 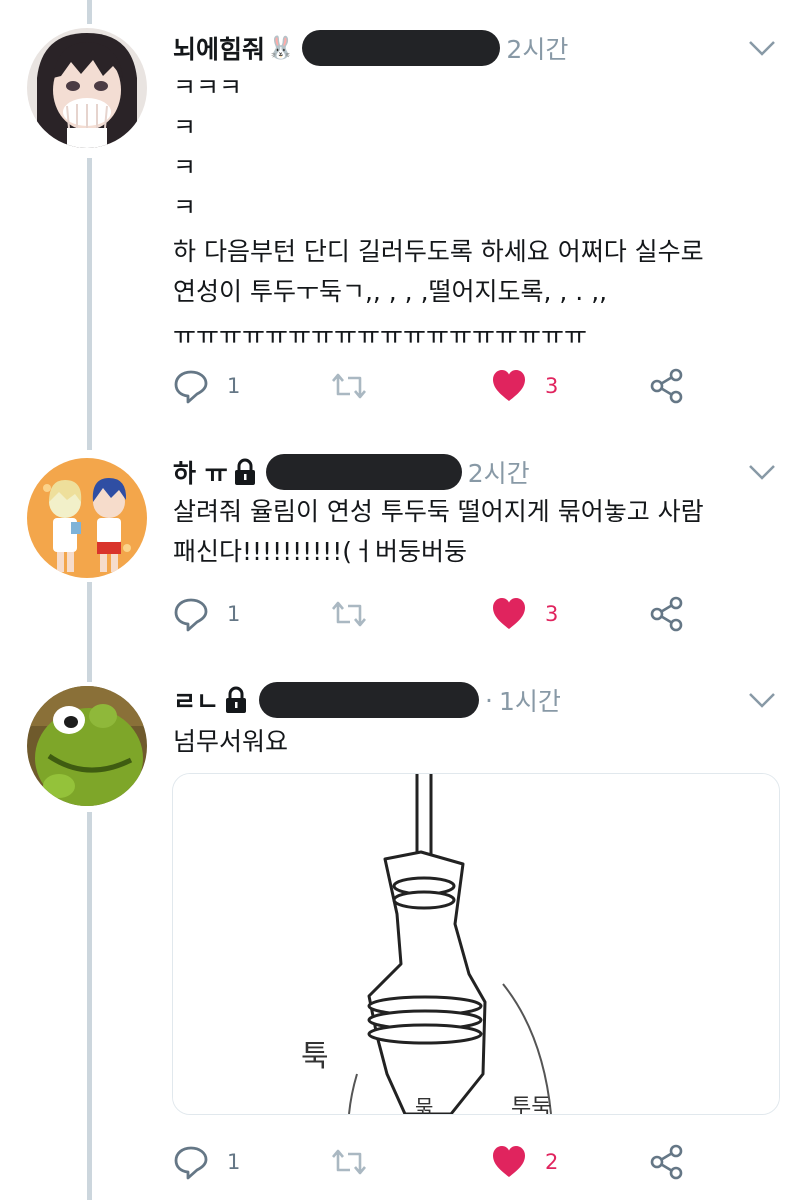 I want to click on tweet-text-line: 연성이 투두ㅜ둑ㄱ,, , , ,떨어지도록, , . ,,, so click(x=390, y=291).